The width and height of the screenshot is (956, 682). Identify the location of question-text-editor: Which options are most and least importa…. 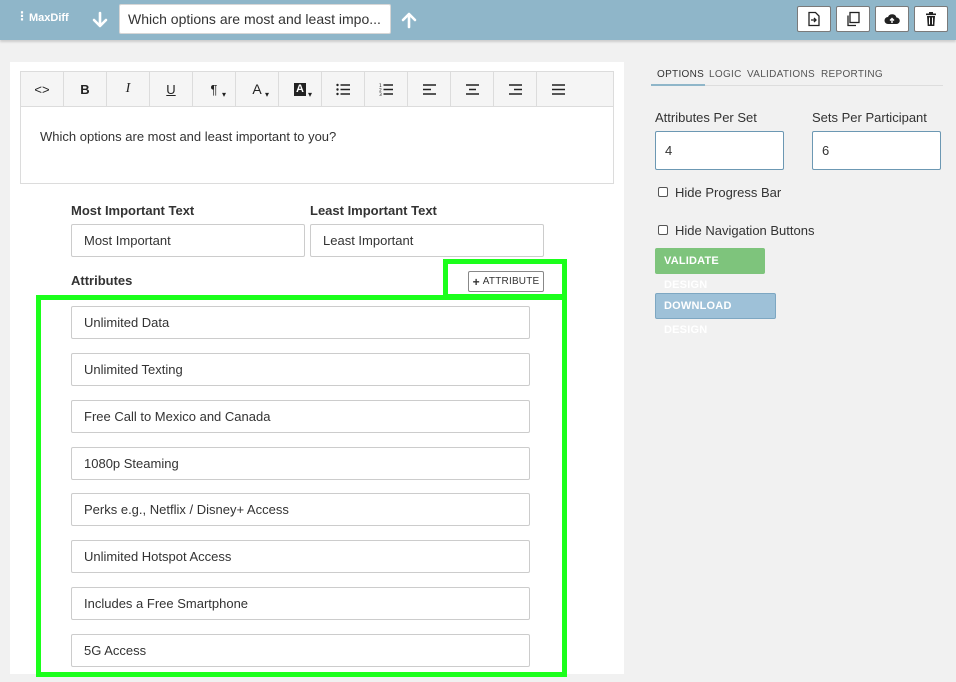
(317, 145).